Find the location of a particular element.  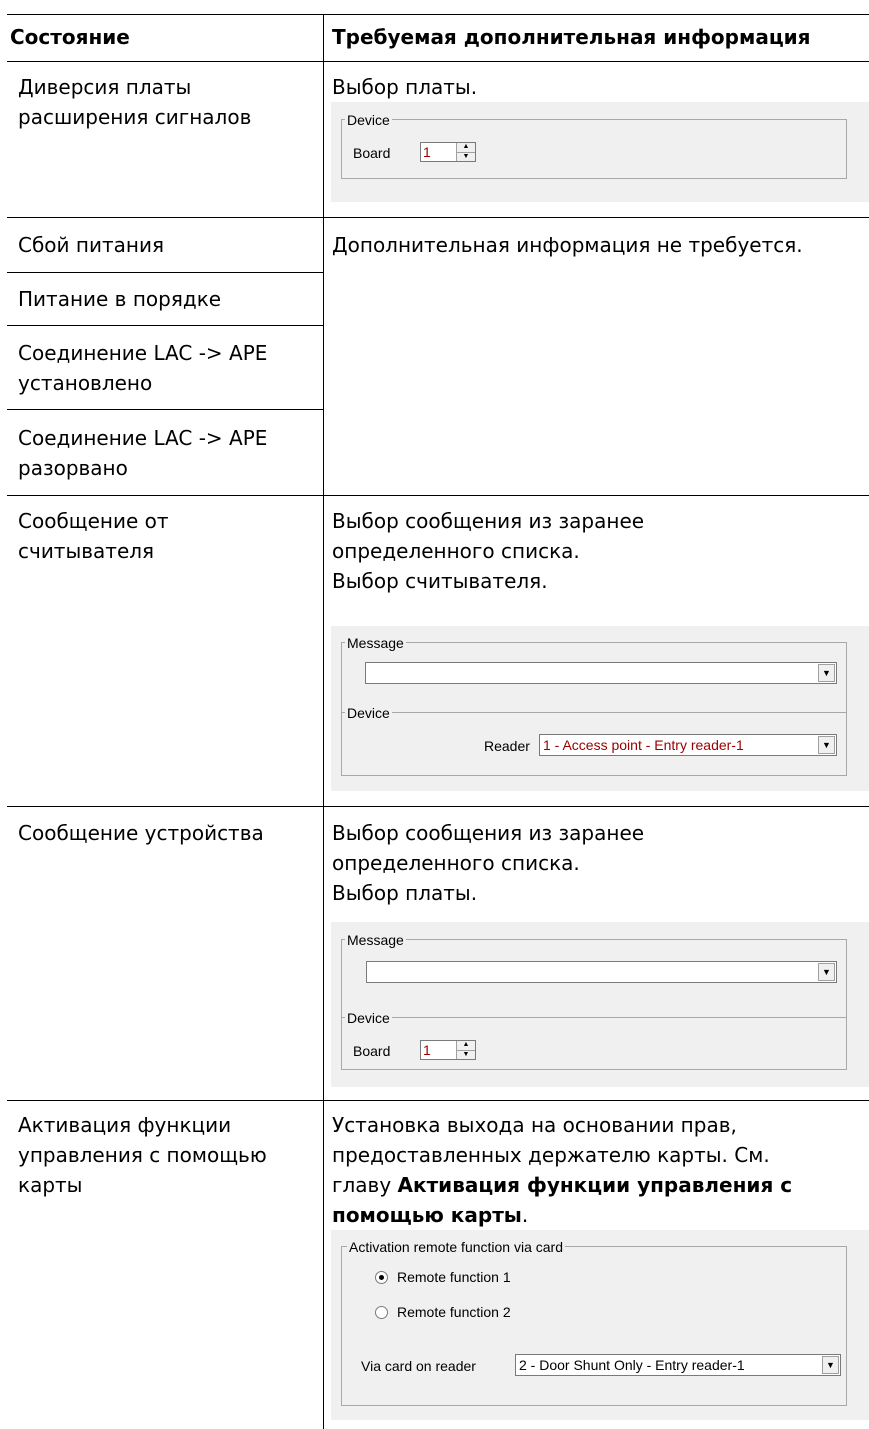

state-cell: Диверсия платы расширения сигналов is located at coordinates (135, 102).